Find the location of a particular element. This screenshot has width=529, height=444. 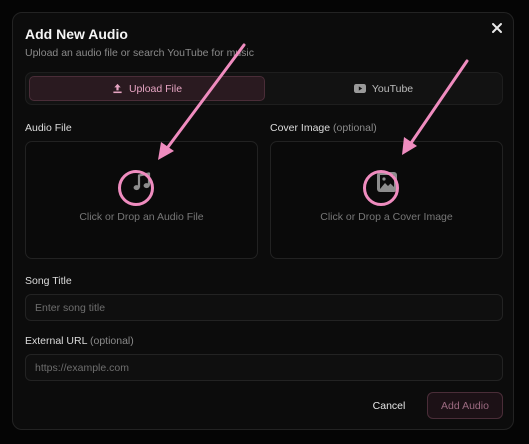

music-note-icon is located at coordinates (141, 181).